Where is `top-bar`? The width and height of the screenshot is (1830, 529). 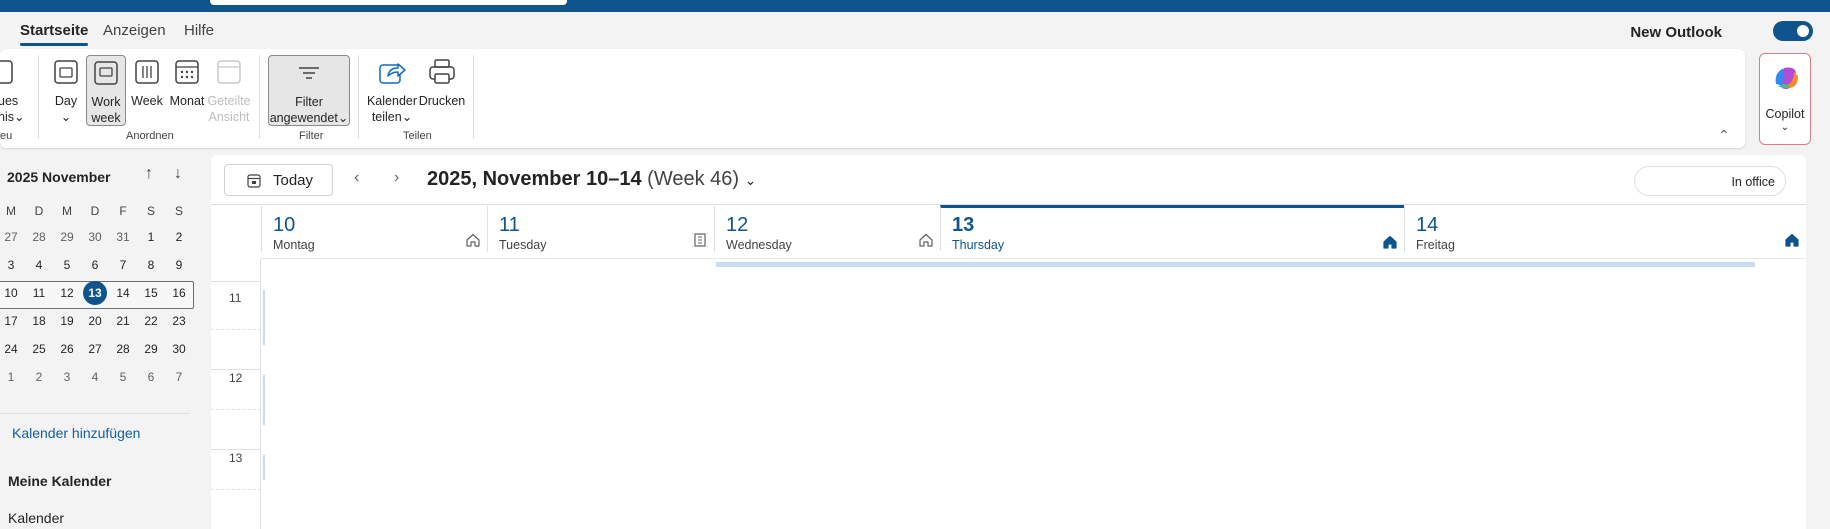 top-bar is located at coordinates (915, 6).